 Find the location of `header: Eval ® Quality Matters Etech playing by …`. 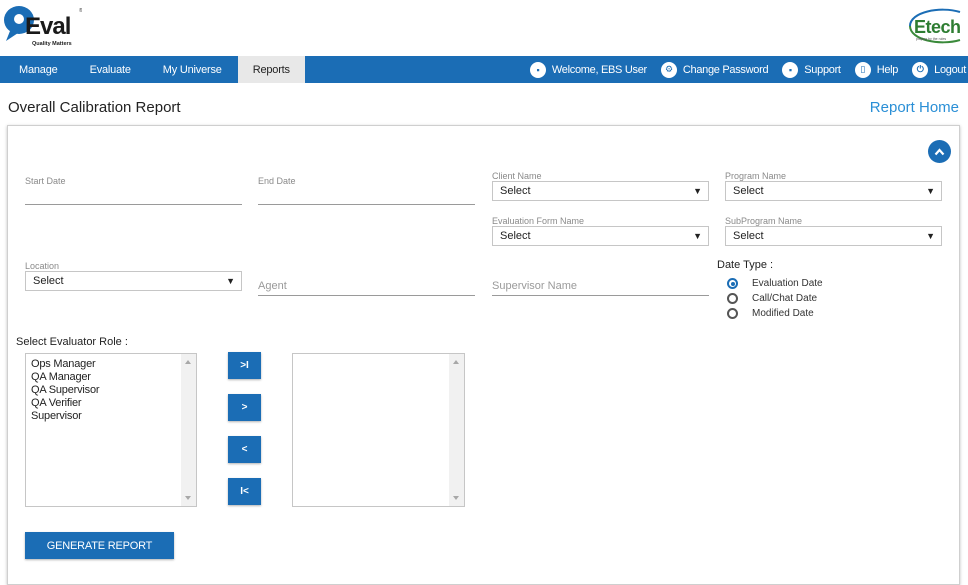

header: Eval ® Quality Matters Etech playing by … is located at coordinates (484, 28).